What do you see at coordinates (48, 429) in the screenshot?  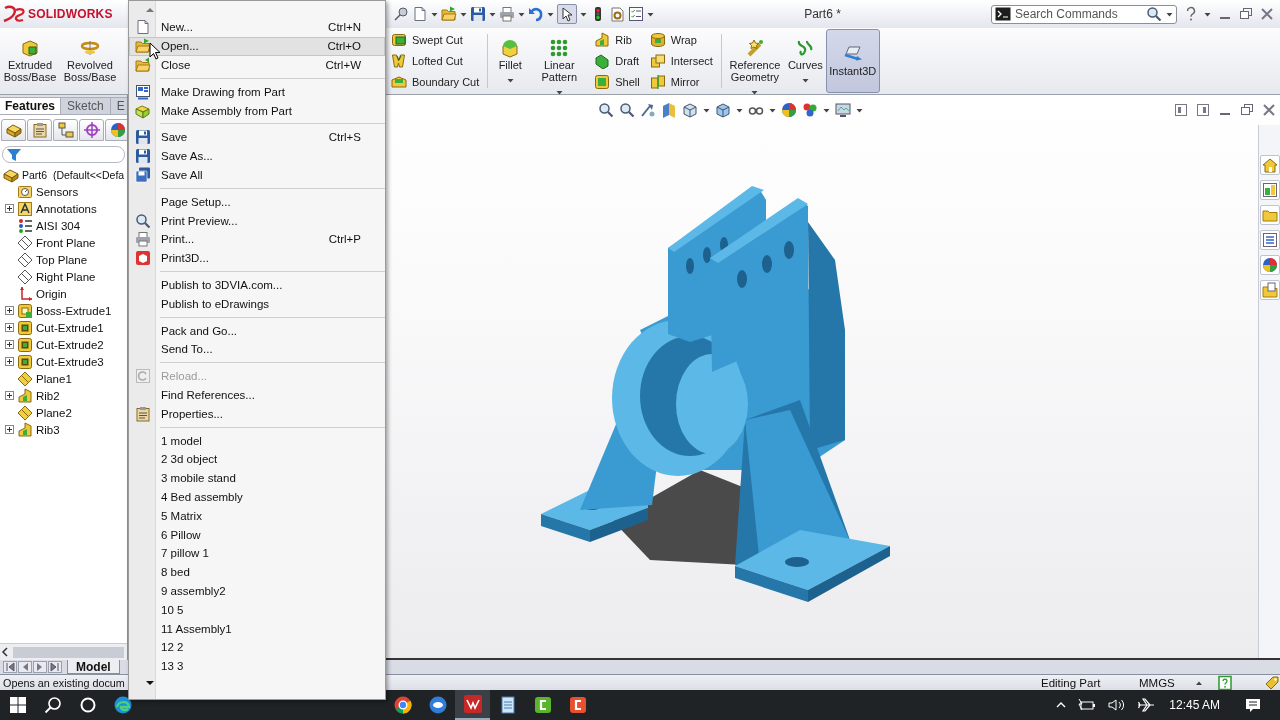 I see `tree-item: Rib3` at bounding box center [48, 429].